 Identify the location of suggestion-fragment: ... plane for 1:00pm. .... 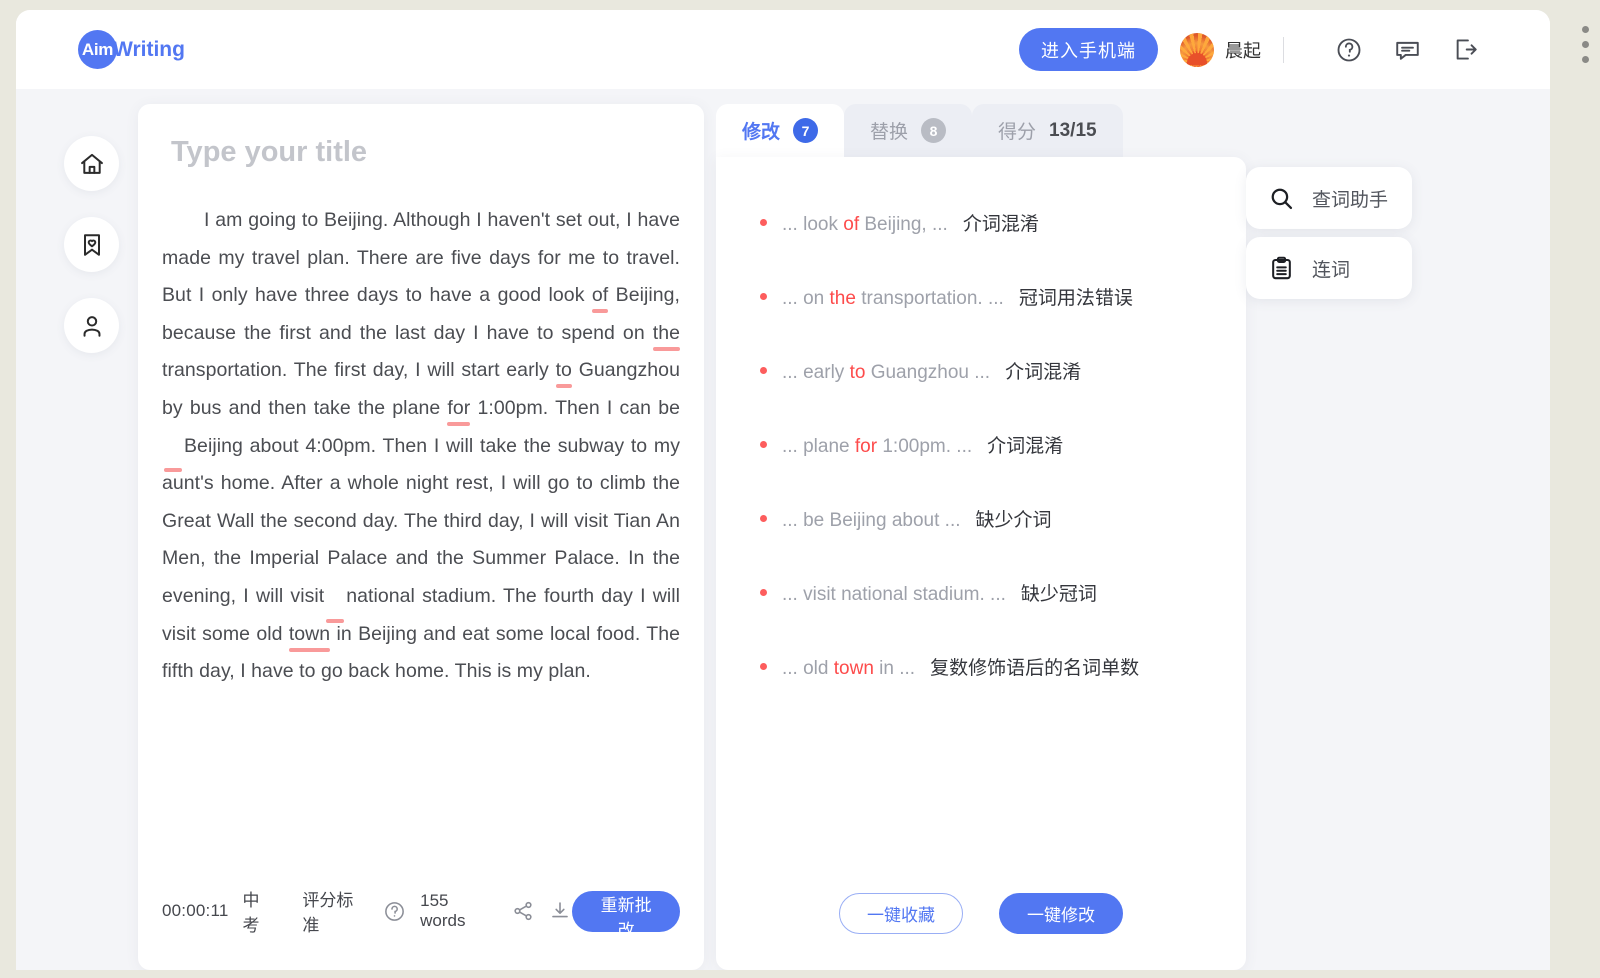
(877, 446).